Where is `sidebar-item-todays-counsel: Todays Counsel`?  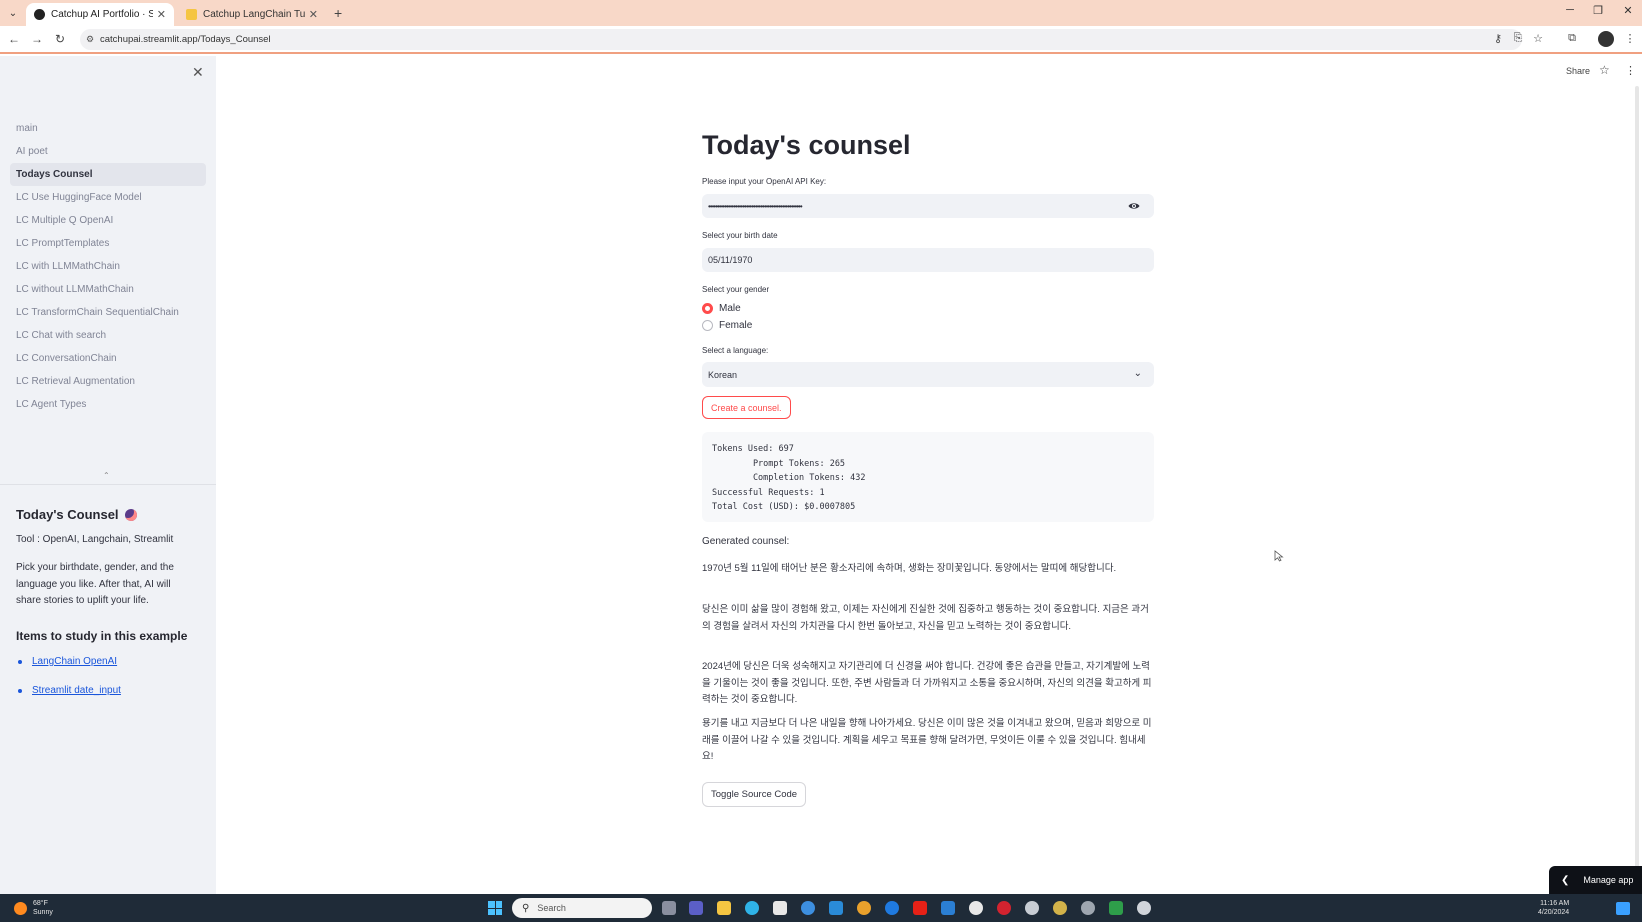
sidebar-item-todays-counsel: Todays Counsel is located at coordinates (108, 174).